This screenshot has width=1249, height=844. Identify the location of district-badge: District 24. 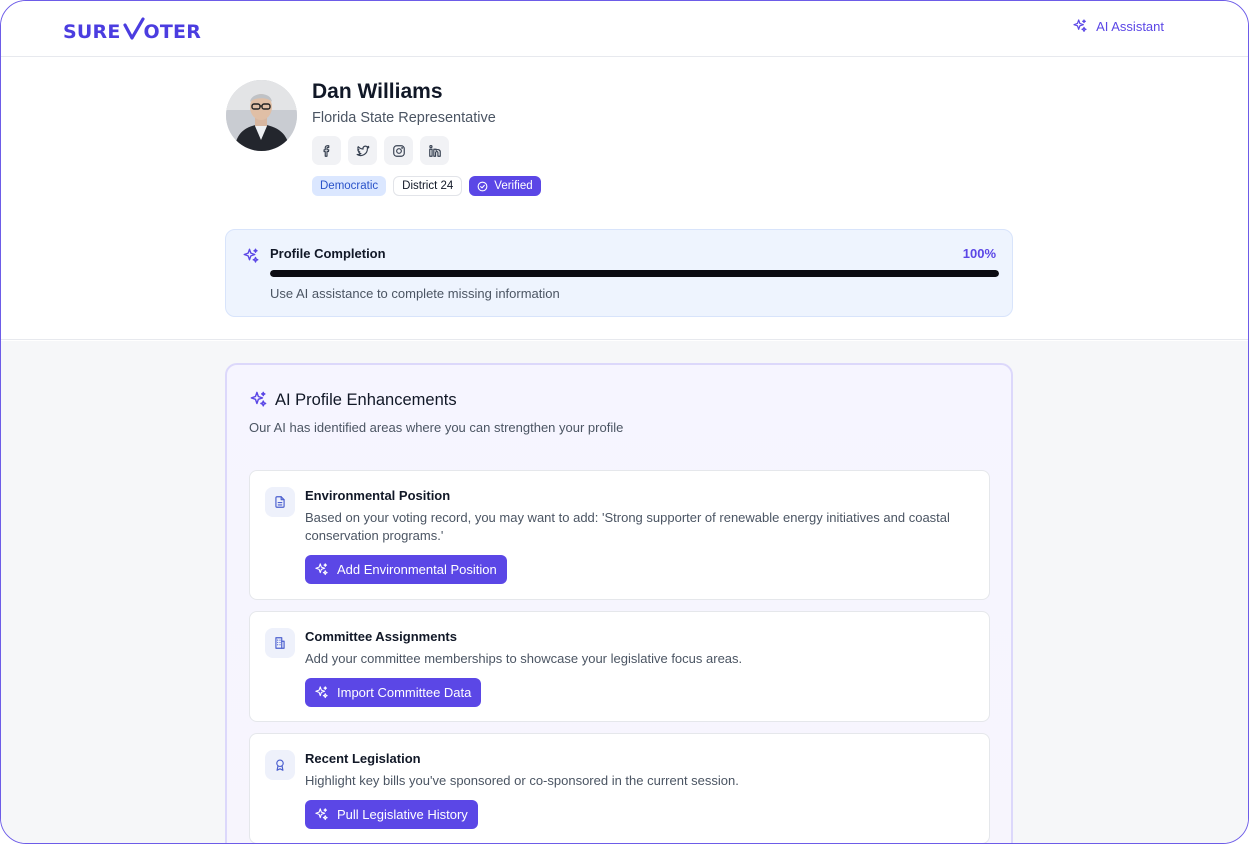
(428, 186).